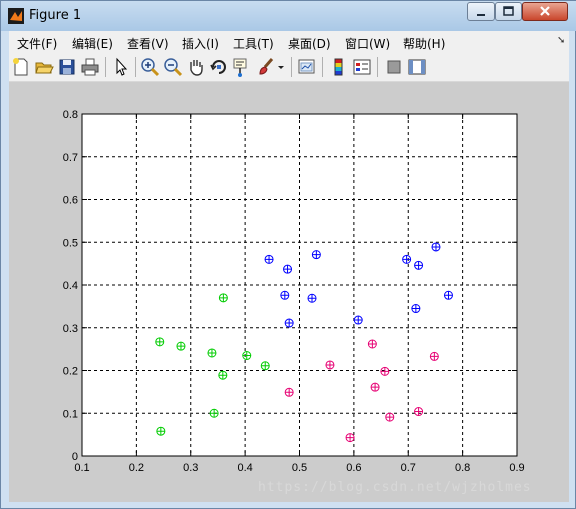 The height and width of the screenshot is (509, 576). Describe the element at coordinates (173, 67) in the screenshot. I see `zoom-out-icon` at that location.